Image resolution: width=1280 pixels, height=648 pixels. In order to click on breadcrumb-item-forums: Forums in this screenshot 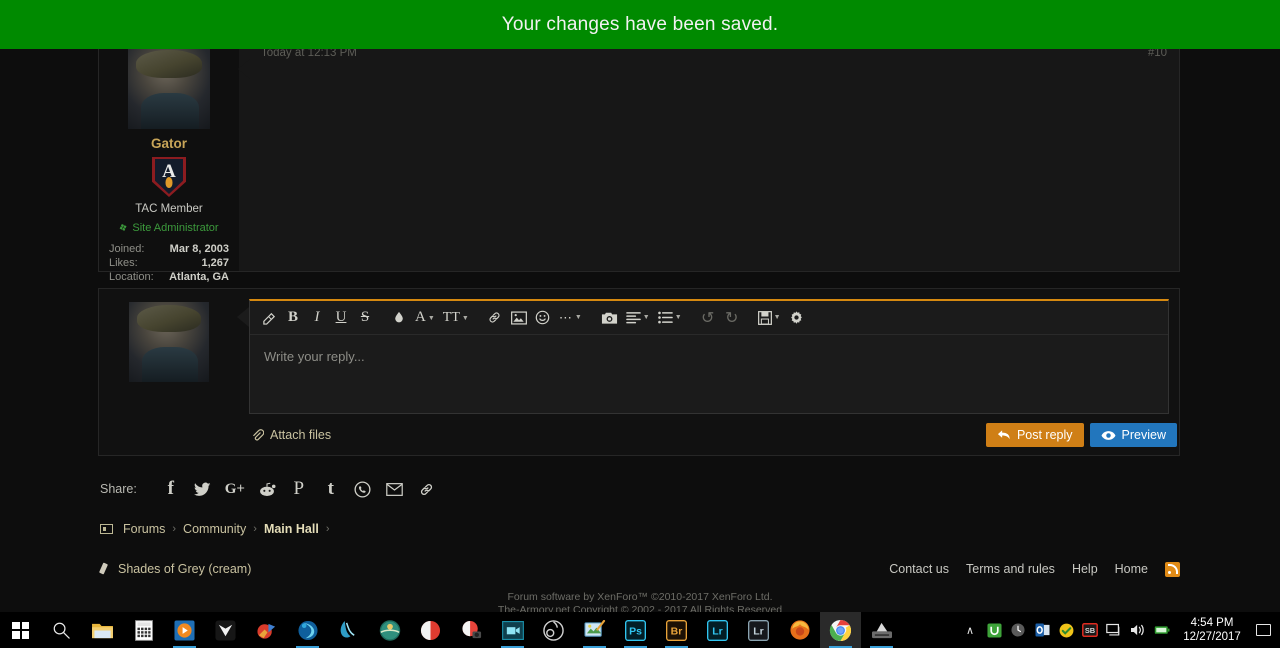, I will do `click(144, 529)`.